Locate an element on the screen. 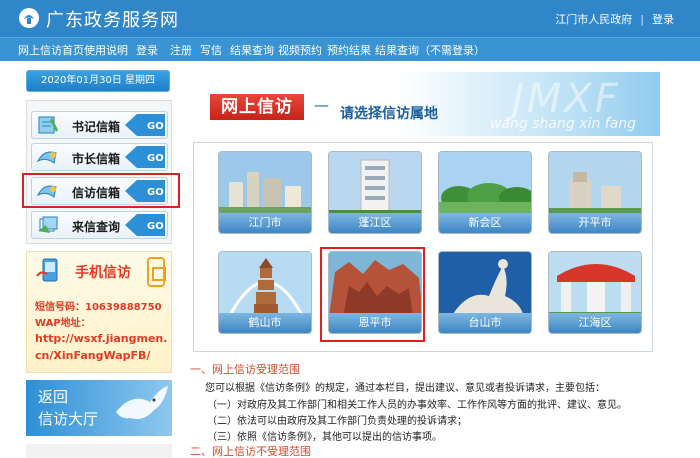  mailbox-mayor-button: 市长信箱 GO is located at coordinates (99, 157).